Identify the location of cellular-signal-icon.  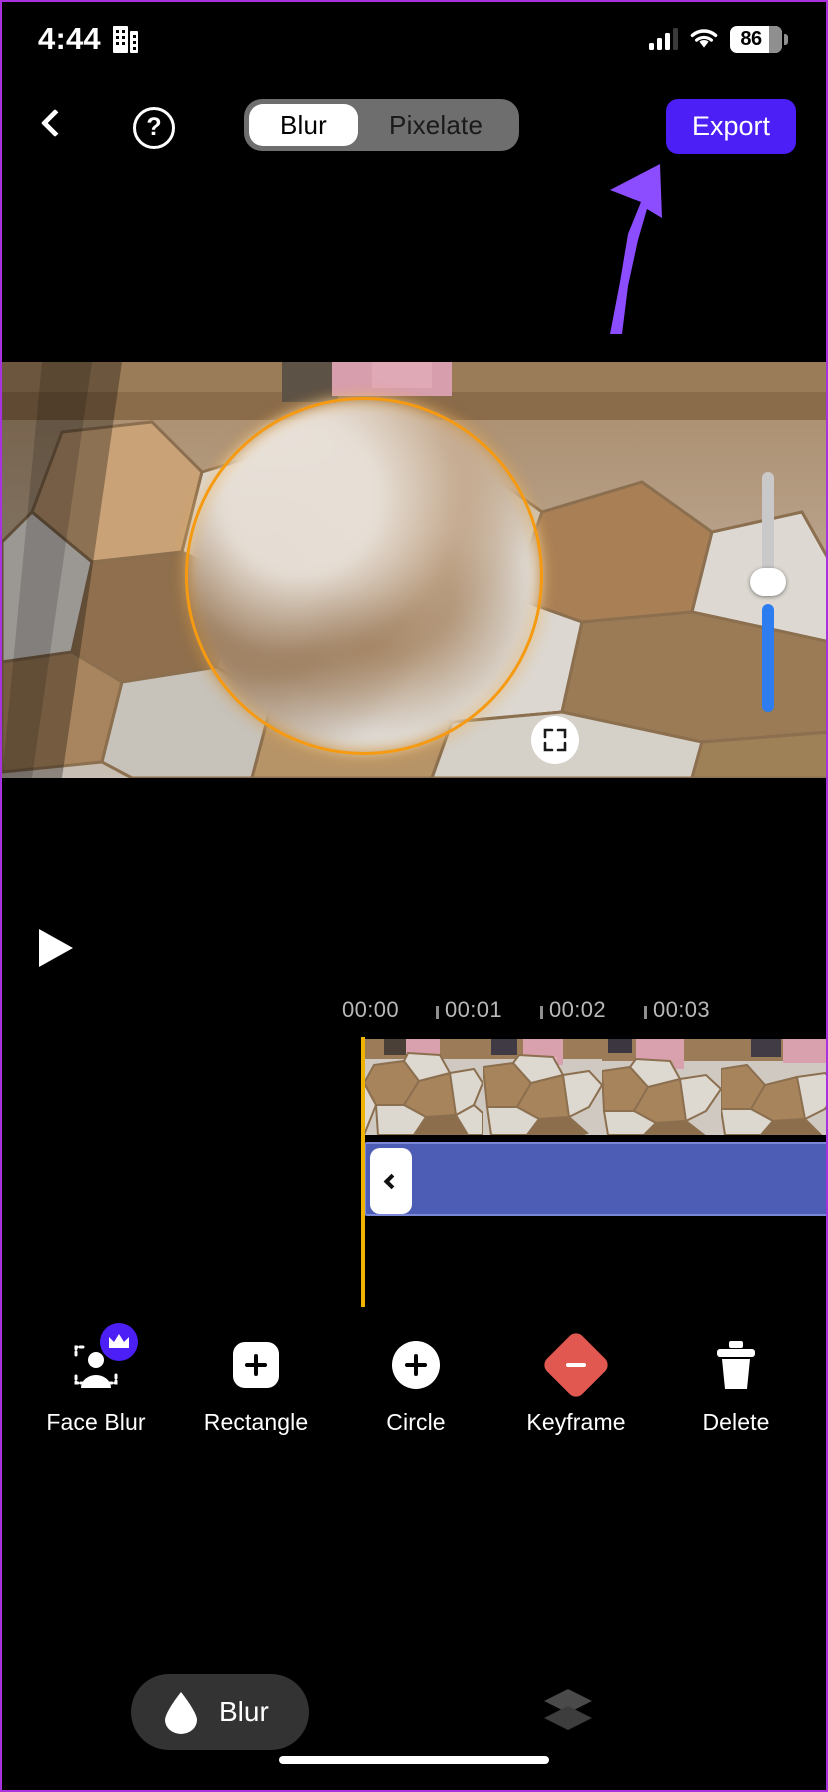
(663, 39).